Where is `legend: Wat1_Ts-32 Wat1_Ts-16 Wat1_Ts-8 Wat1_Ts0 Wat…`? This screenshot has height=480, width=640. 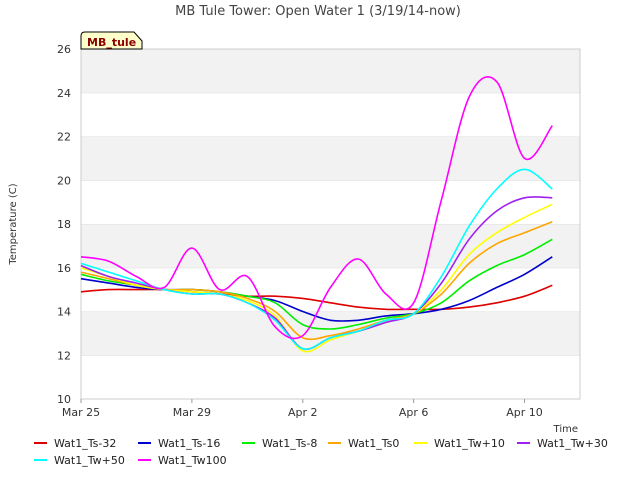 legend: Wat1_Ts-32 Wat1_Ts-16 Wat1_Ts-8 Wat1_Ts0 Wat… is located at coordinates (321, 452).